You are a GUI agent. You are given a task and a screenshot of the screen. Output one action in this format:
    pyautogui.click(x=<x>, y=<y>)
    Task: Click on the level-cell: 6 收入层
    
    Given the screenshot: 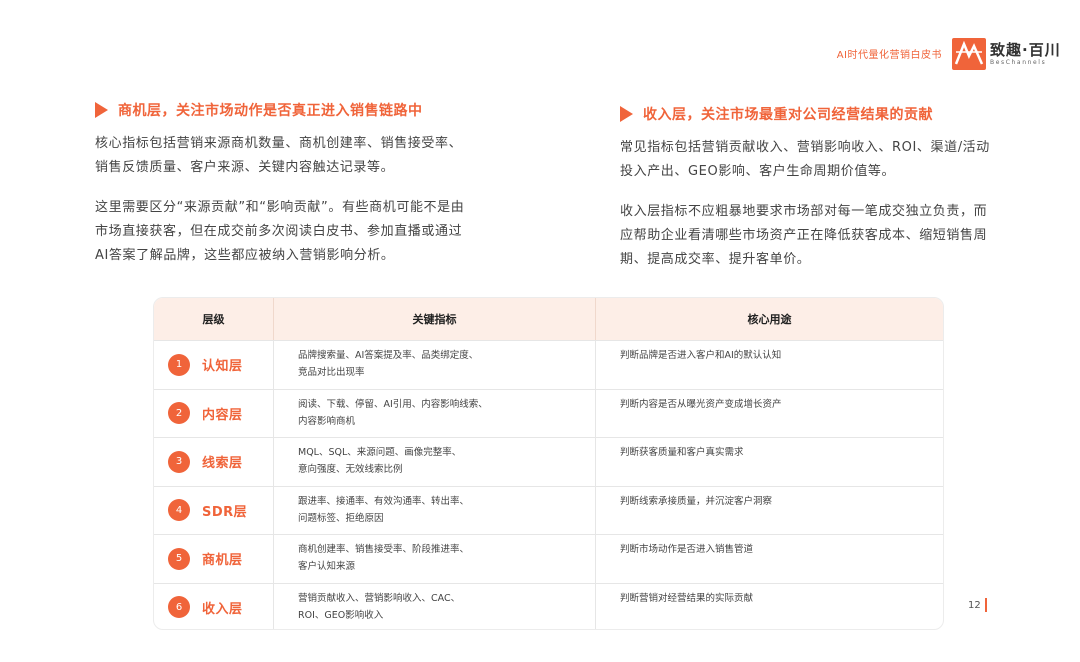 What is the action you would take?
    pyautogui.click(x=214, y=606)
    